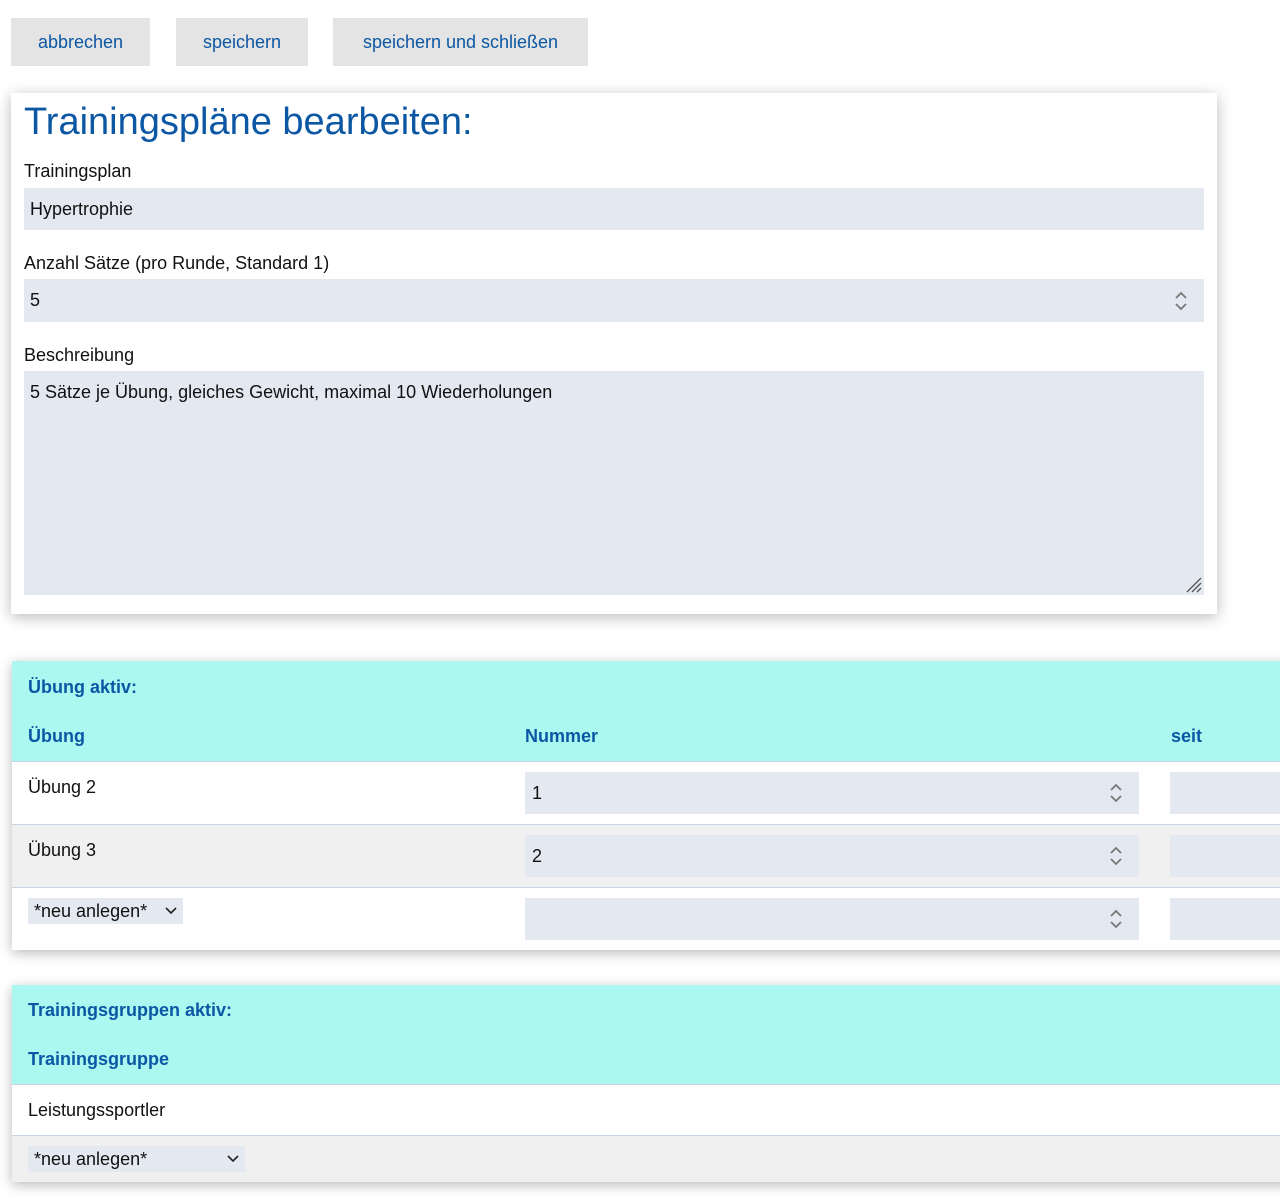 The width and height of the screenshot is (1280, 1197). I want to click on cancel-button: abbrechen, so click(80, 42).